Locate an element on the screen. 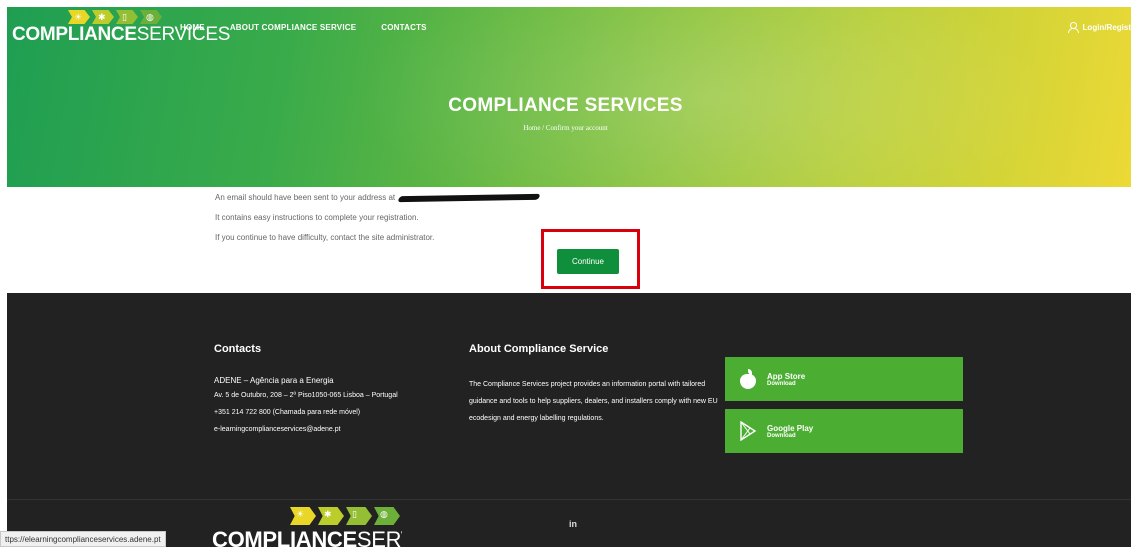 The height and width of the screenshot is (547, 1131). app-store-label: App Store Download is located at coordinates (786, 379).